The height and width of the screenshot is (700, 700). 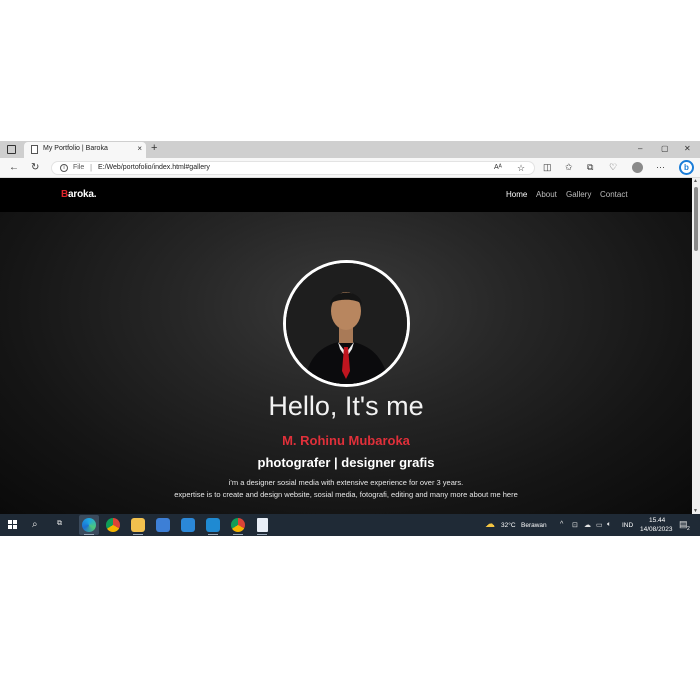 I want to click on browser-essentials-icon: ♡, so click(x=613, y=167).